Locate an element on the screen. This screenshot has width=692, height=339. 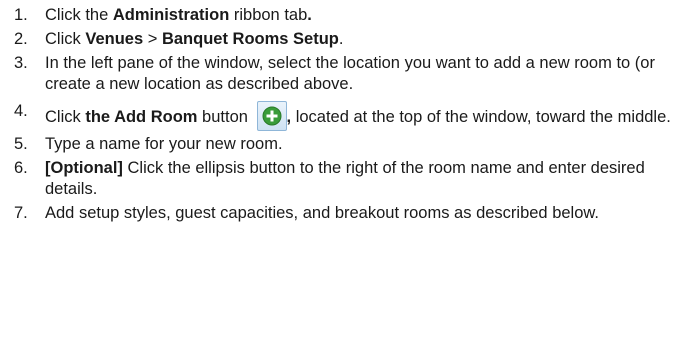
step-number: 6. is located at coordinates (21, 168).